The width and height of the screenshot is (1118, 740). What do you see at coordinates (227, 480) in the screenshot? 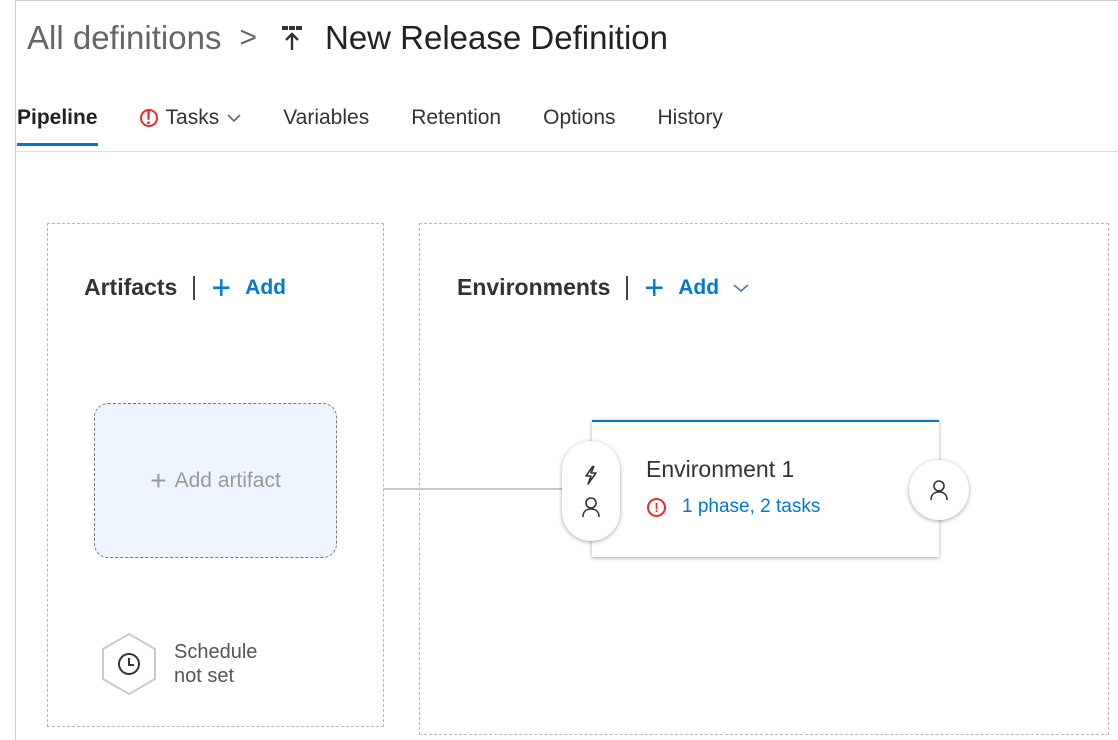
I see `add-artifact-label: Add artifact` at bounding box center [227, 480].